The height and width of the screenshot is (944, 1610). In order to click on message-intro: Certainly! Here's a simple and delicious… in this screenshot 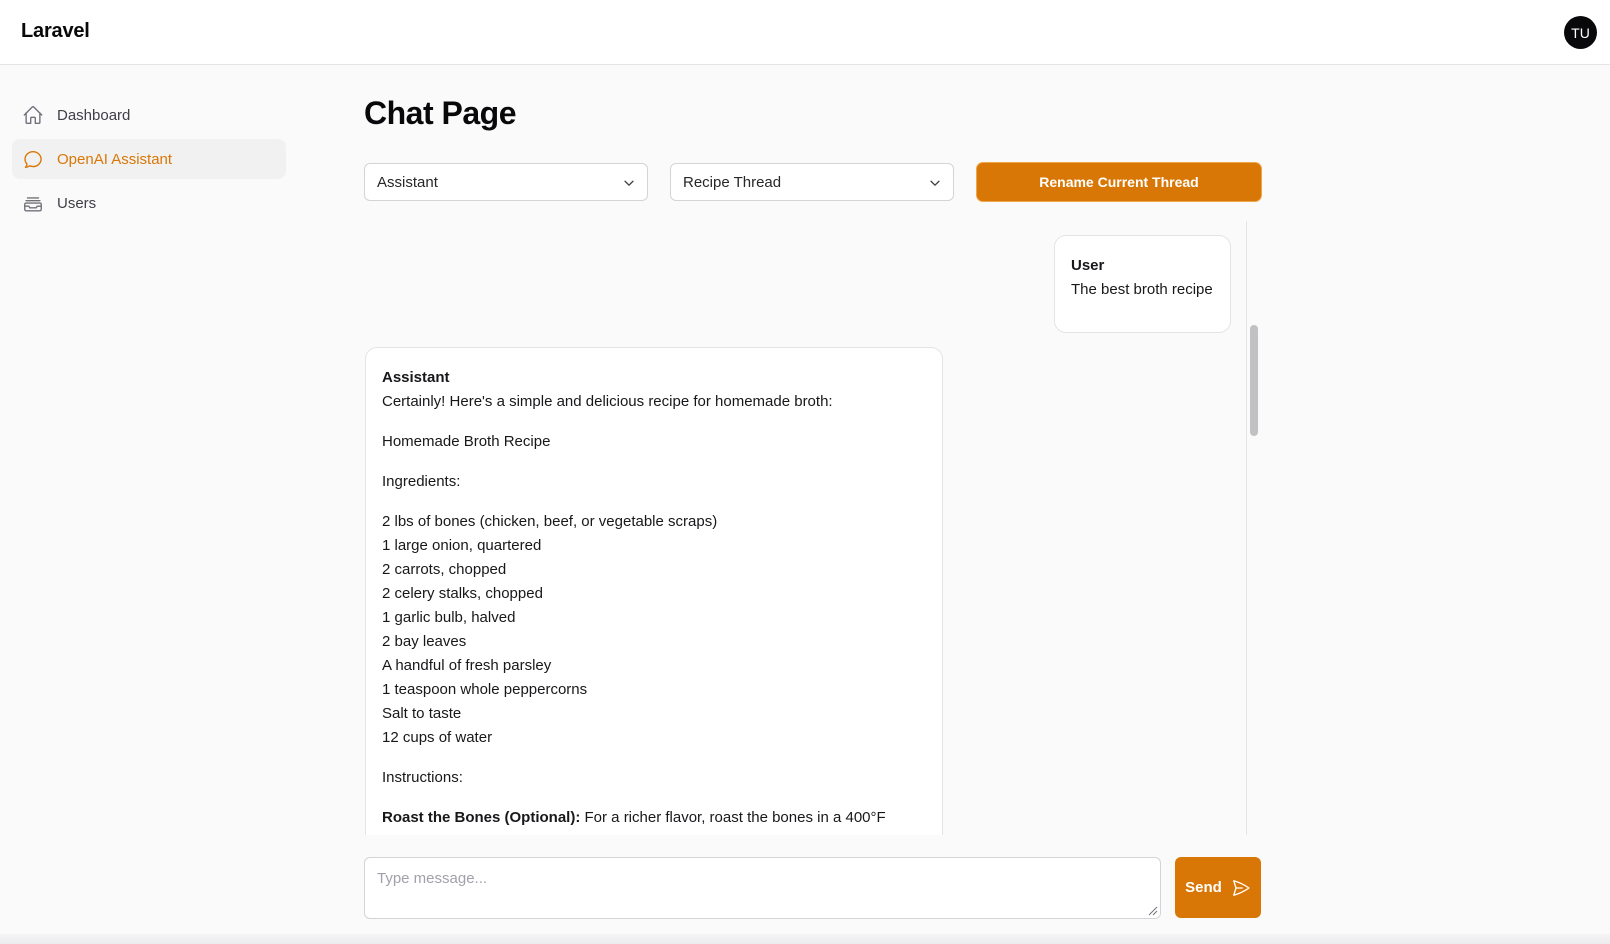, I will do `click(607, 401)`.